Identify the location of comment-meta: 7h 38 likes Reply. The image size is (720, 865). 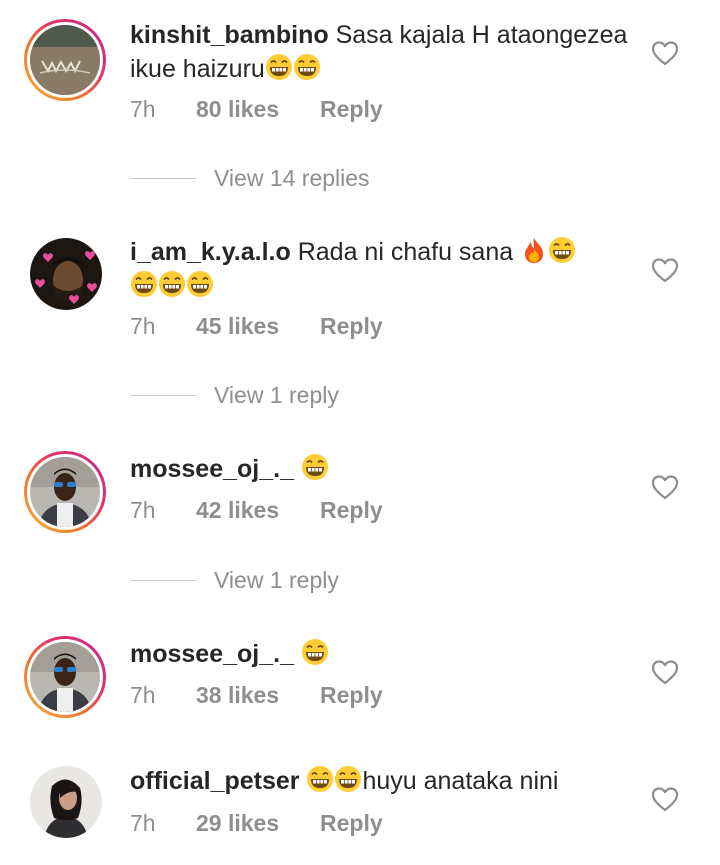
(256, 695).